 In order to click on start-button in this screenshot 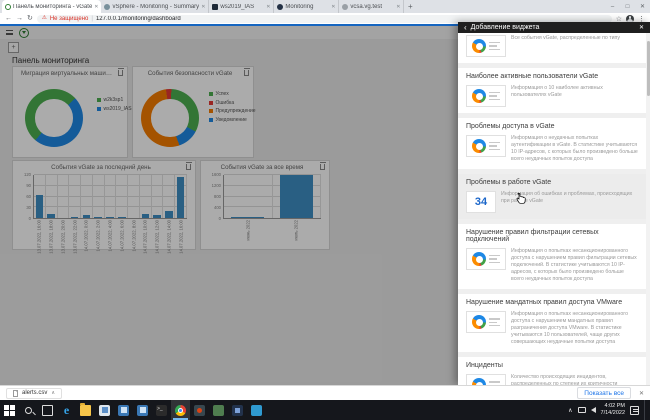, I will do `click(9, 410)`.